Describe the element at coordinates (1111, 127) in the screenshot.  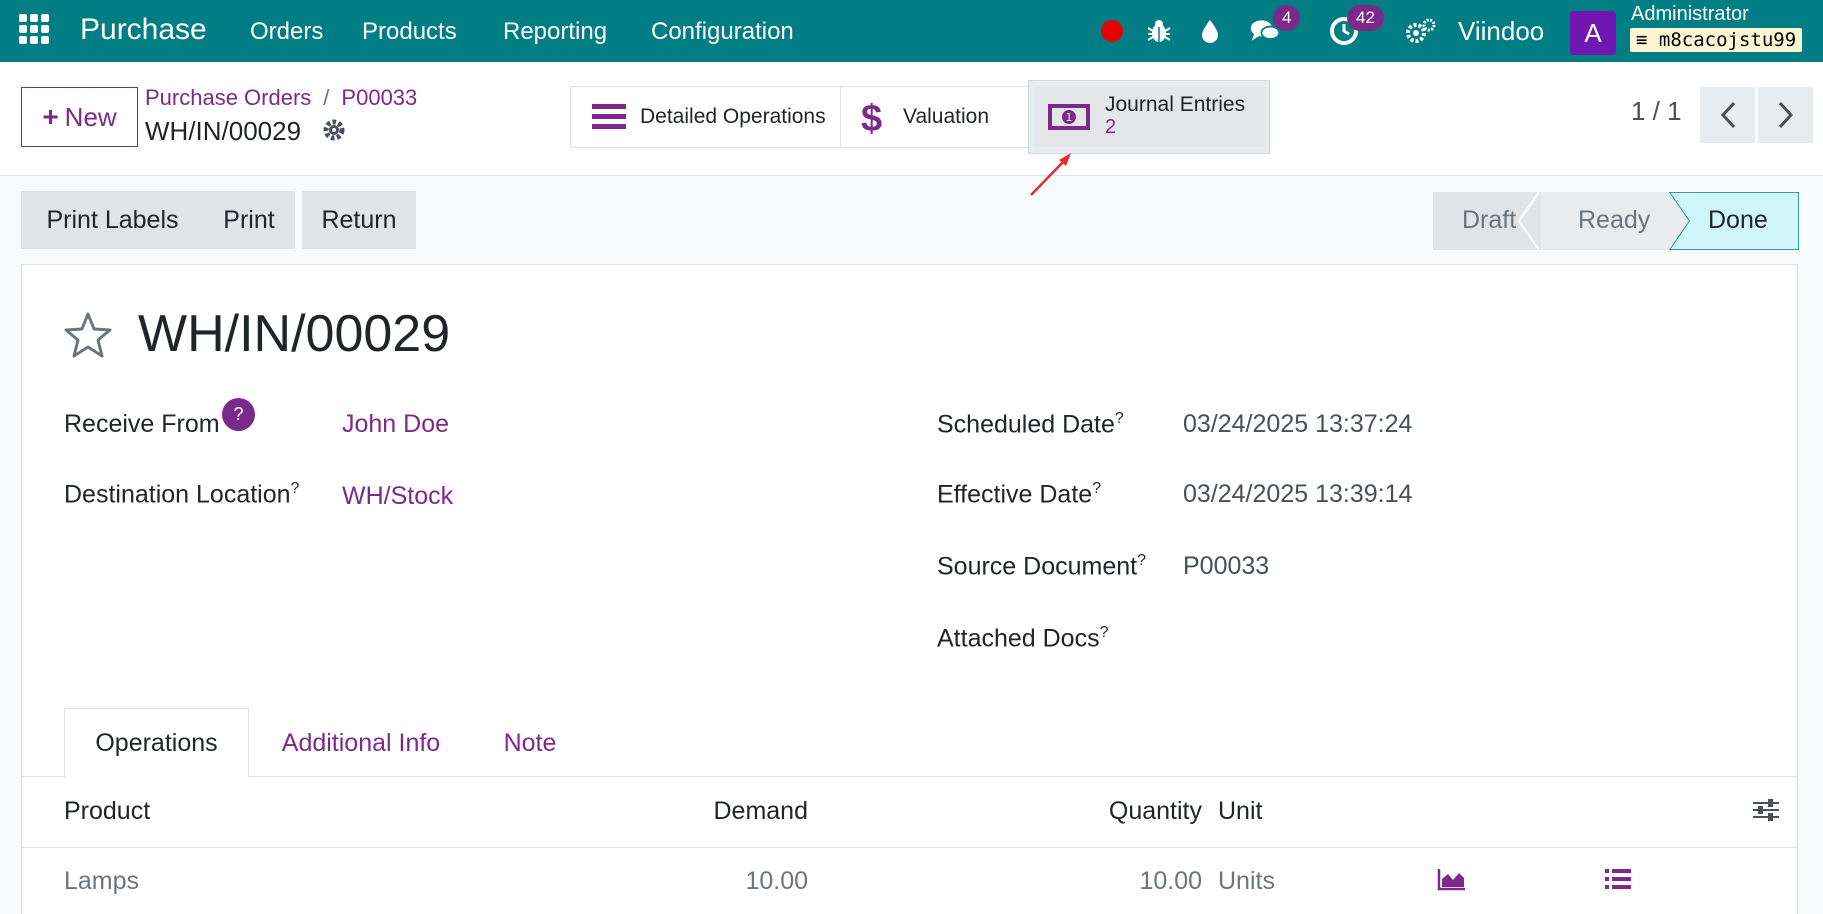
I see `journal-entries-count: 2` at that location.